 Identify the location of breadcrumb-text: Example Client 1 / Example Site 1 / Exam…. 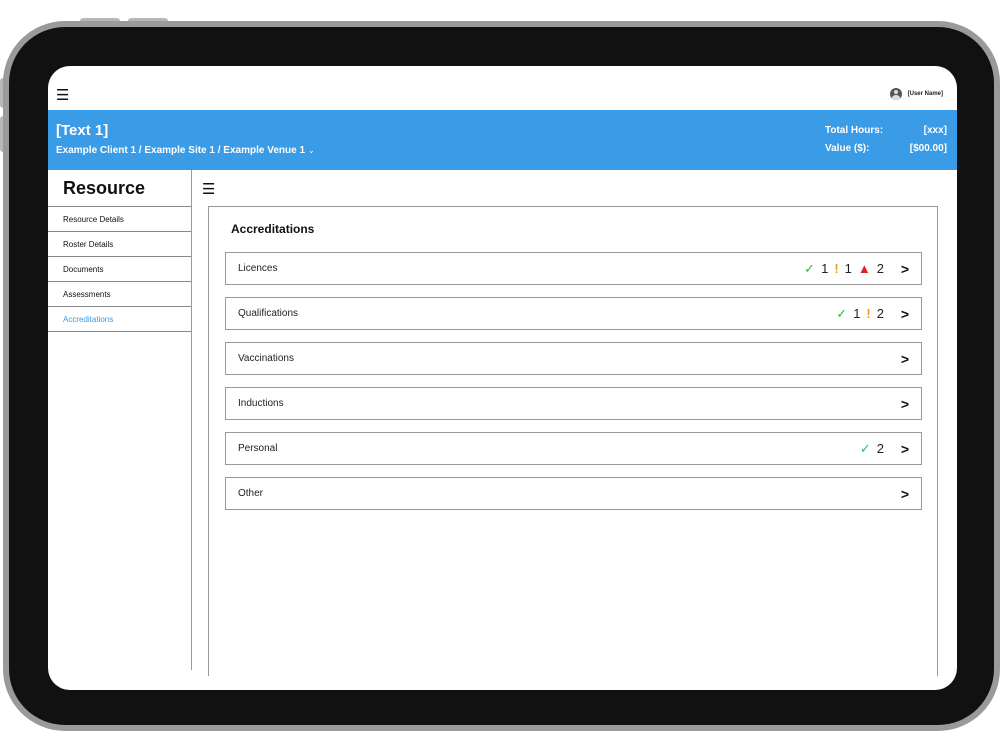
(180, 150).